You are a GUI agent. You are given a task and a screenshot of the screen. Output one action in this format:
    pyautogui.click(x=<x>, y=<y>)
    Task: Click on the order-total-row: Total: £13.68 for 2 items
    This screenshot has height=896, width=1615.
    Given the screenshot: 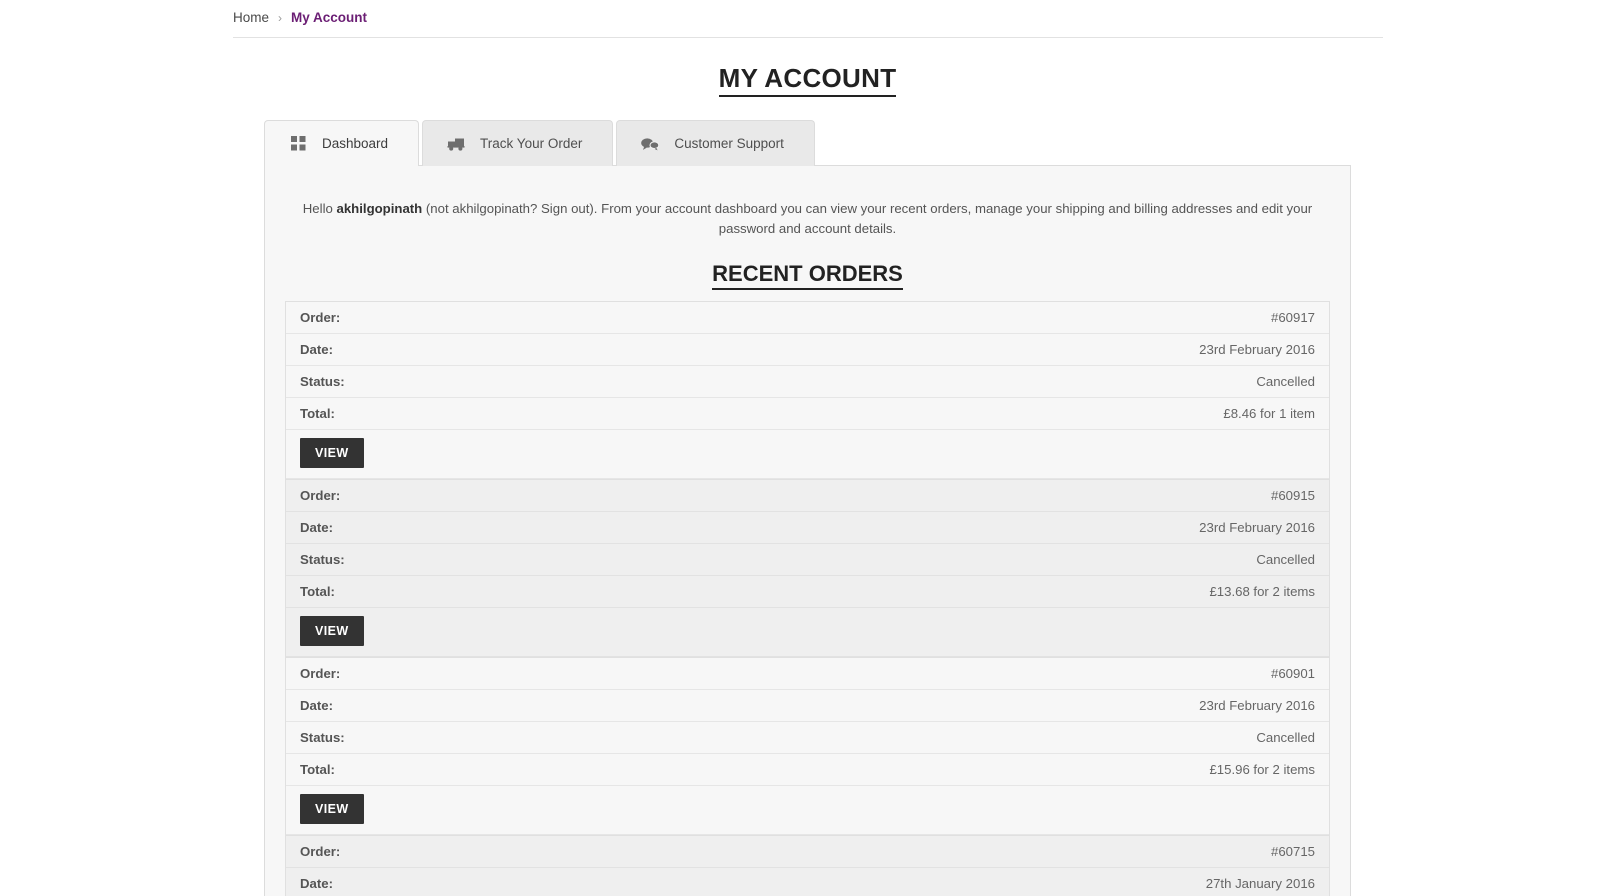 What is the action you would take?
    pyautogui.click(x=807, y=592)
    